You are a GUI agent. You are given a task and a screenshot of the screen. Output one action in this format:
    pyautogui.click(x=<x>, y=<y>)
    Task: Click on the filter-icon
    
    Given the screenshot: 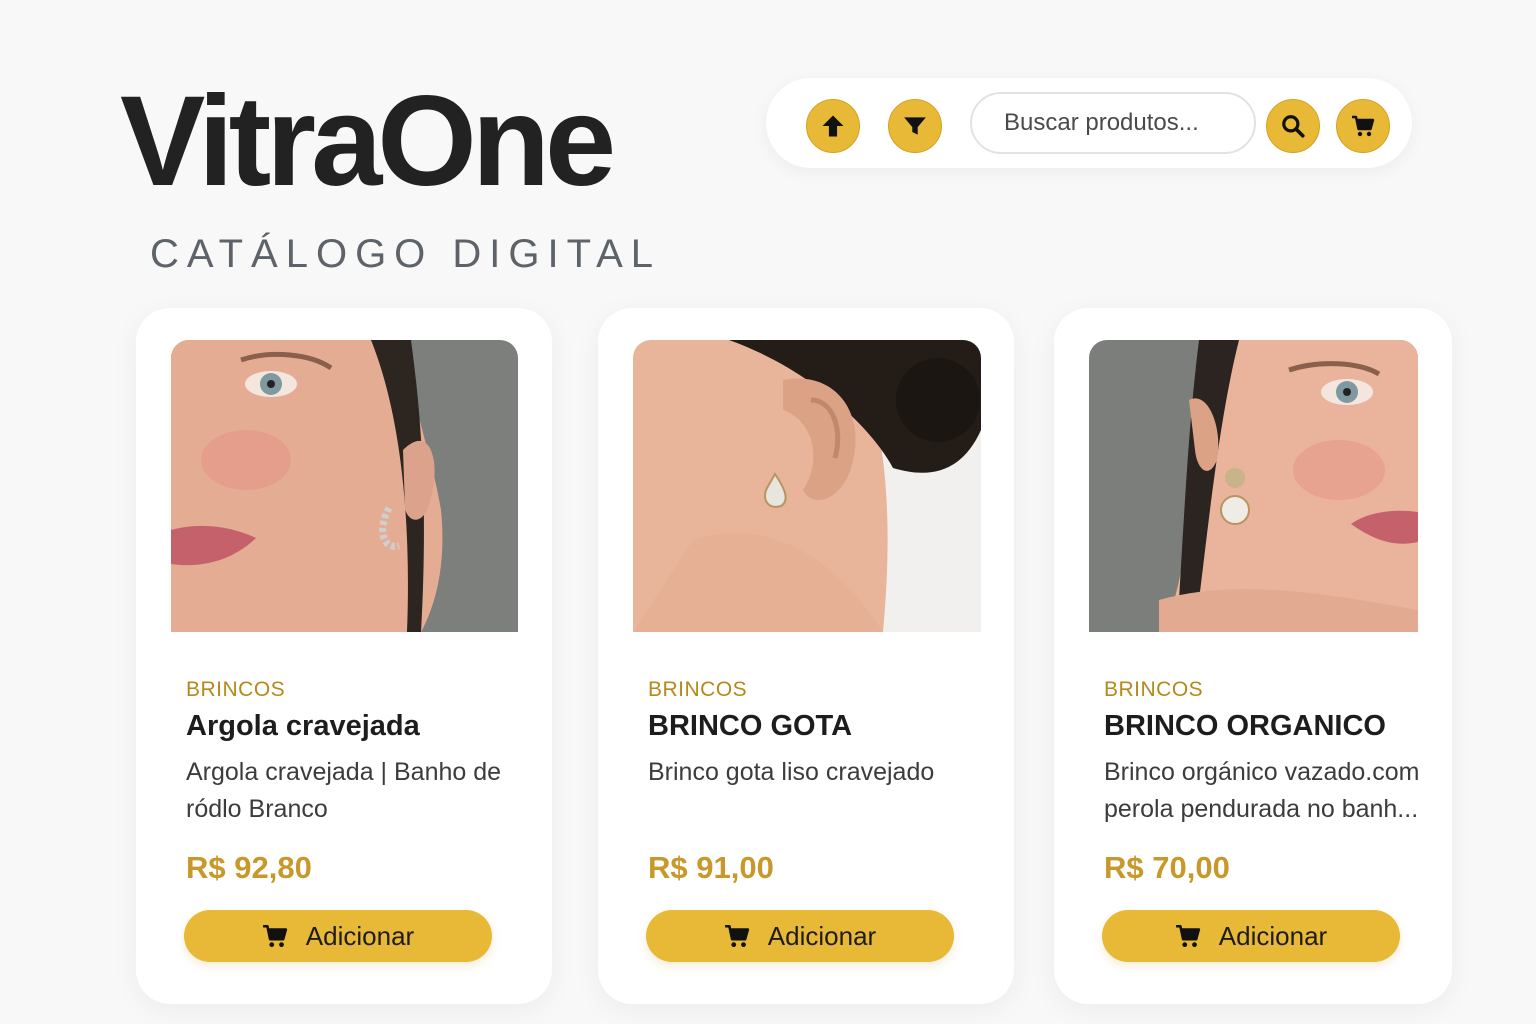 What is the action you would take?
    pyautogui.click(x=915, y=126)
    